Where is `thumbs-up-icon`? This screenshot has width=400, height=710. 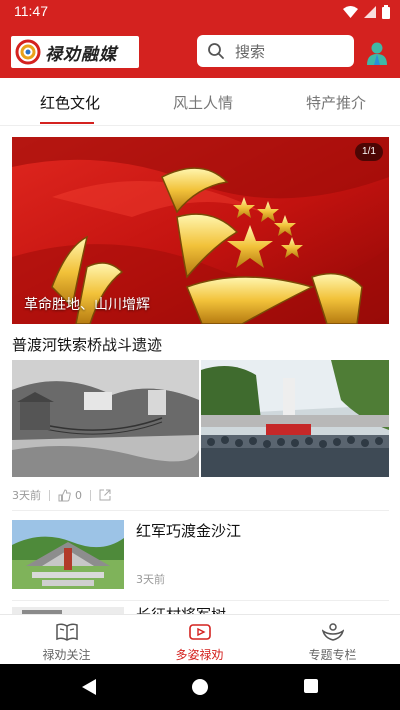 thumbs-up-icon is located at coordinates (64, 495).